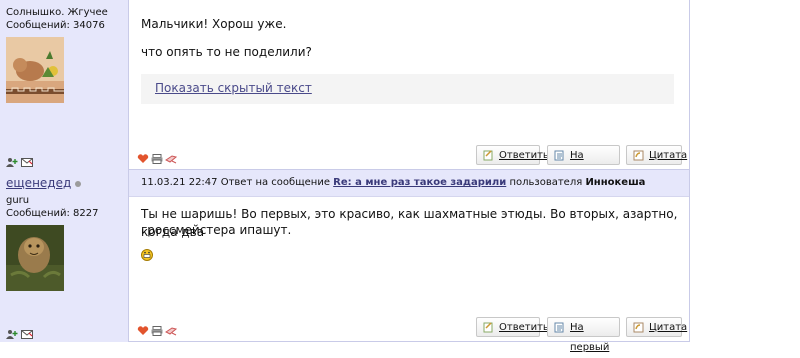  What do you see at coordinates (615, 182) in the screenshot?
I see `reply-user: Иннокеша` at bounding box center [615, 182].